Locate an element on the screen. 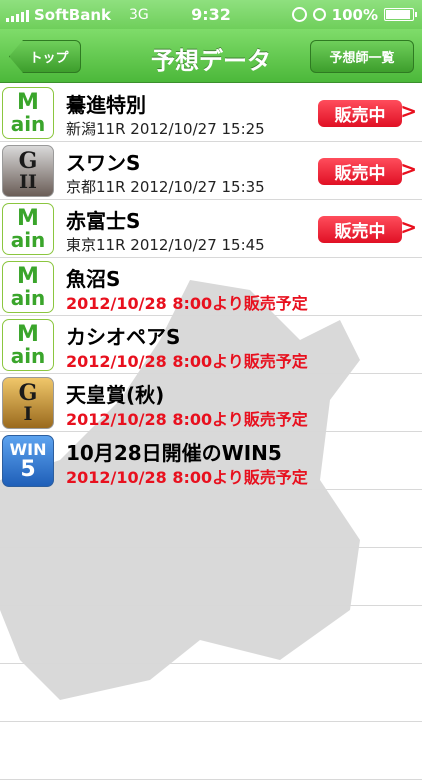 This screenshot has width=422, height=780. race-row: Main 魚沼S 2012/10/28 8:00より販売予定 is located at coordinates (211, 287).